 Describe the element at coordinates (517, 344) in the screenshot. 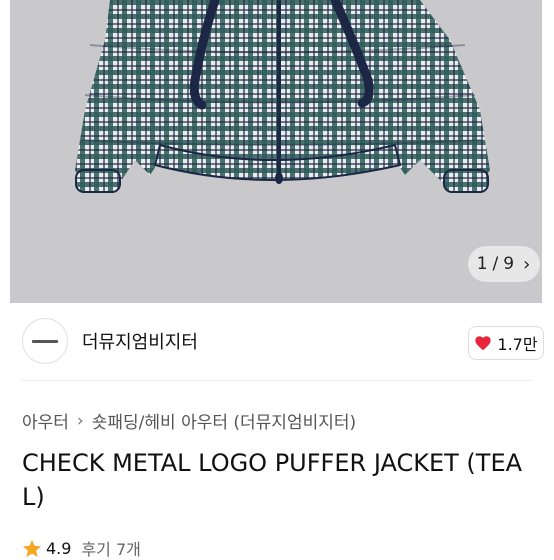

I see `like-count: 1.7만` at that location.